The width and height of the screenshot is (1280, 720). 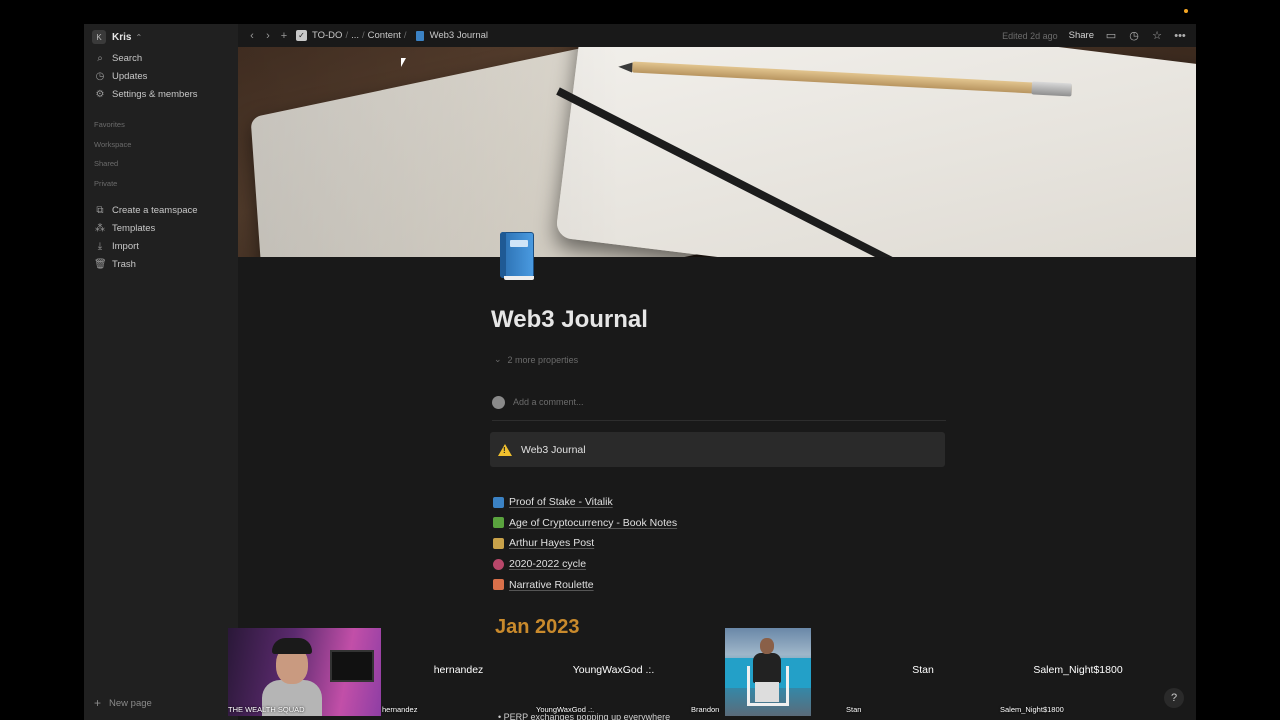 I want to click on page-link-label: Arthur Hayes Post, so click(x=552, y=543).